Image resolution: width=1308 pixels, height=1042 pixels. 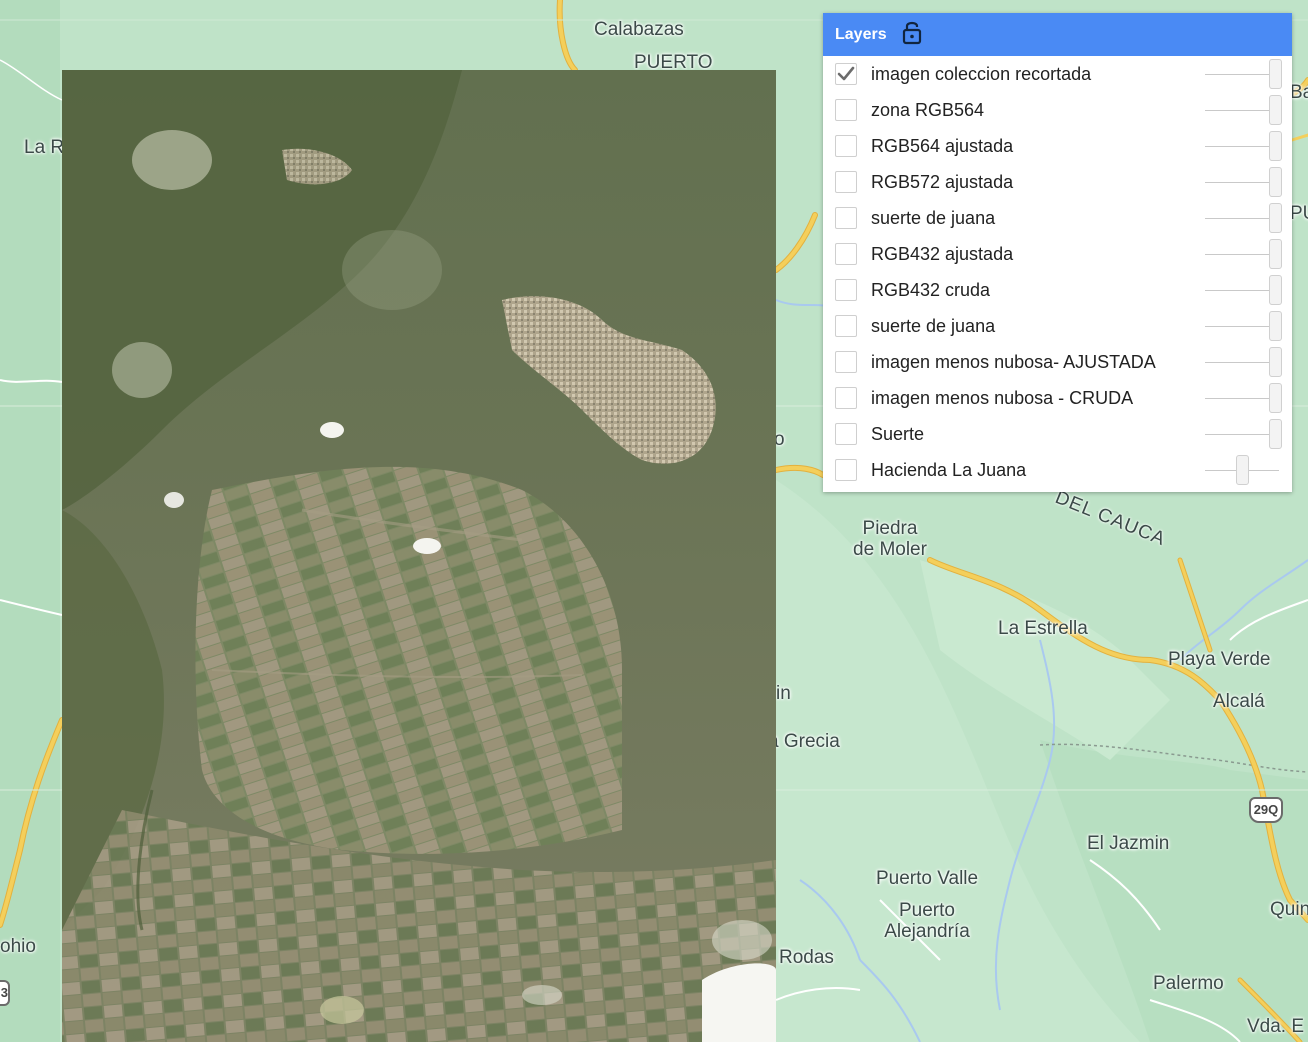 I want to click on place-label-pu: PU, so click(x=1299, y=213).